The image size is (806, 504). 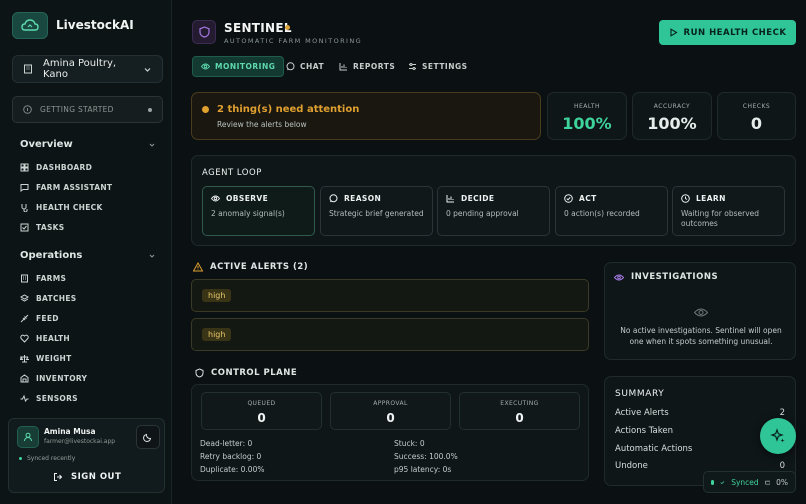 I want to click on nav-health-check: HEALTH CHECK, so click(x=61, y=207).